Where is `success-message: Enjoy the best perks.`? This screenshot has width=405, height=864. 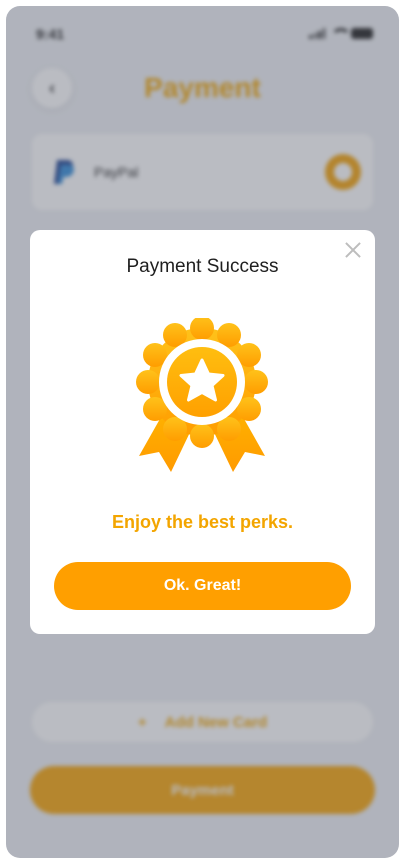
success-message: Enjoy the best perks. is located at coordinates (202, 522).